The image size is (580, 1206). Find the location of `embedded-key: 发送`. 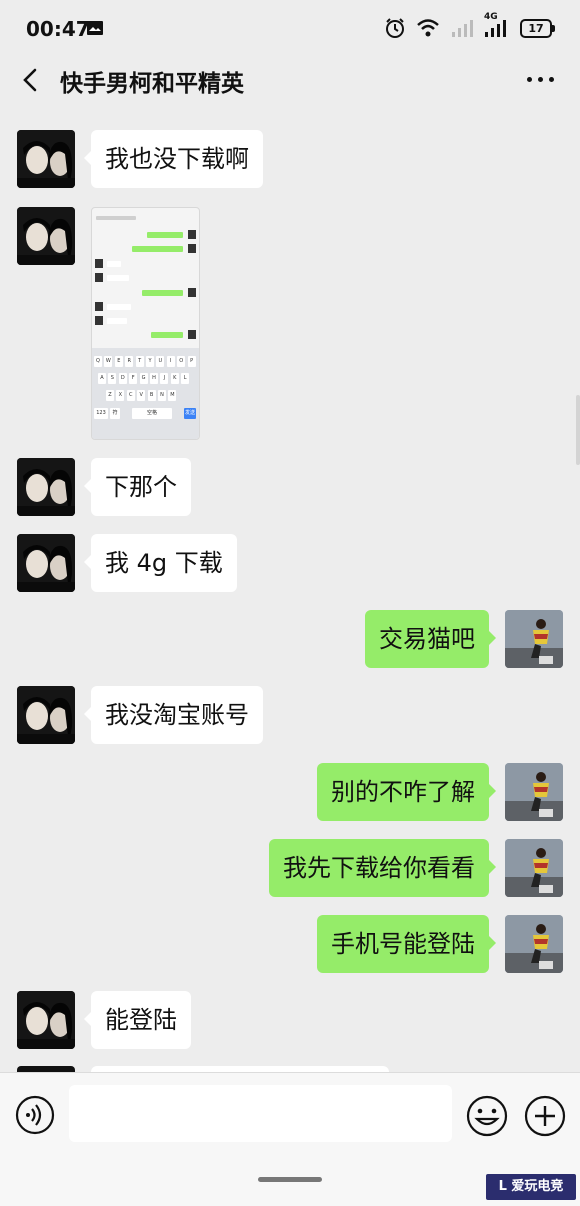

embedded-key: 发送 is located at coordinates (190, 413).